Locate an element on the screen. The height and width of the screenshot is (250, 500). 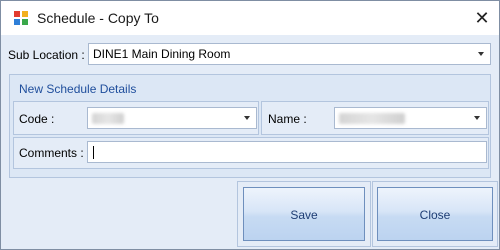
comments-input is located at coordinates (287, 152).